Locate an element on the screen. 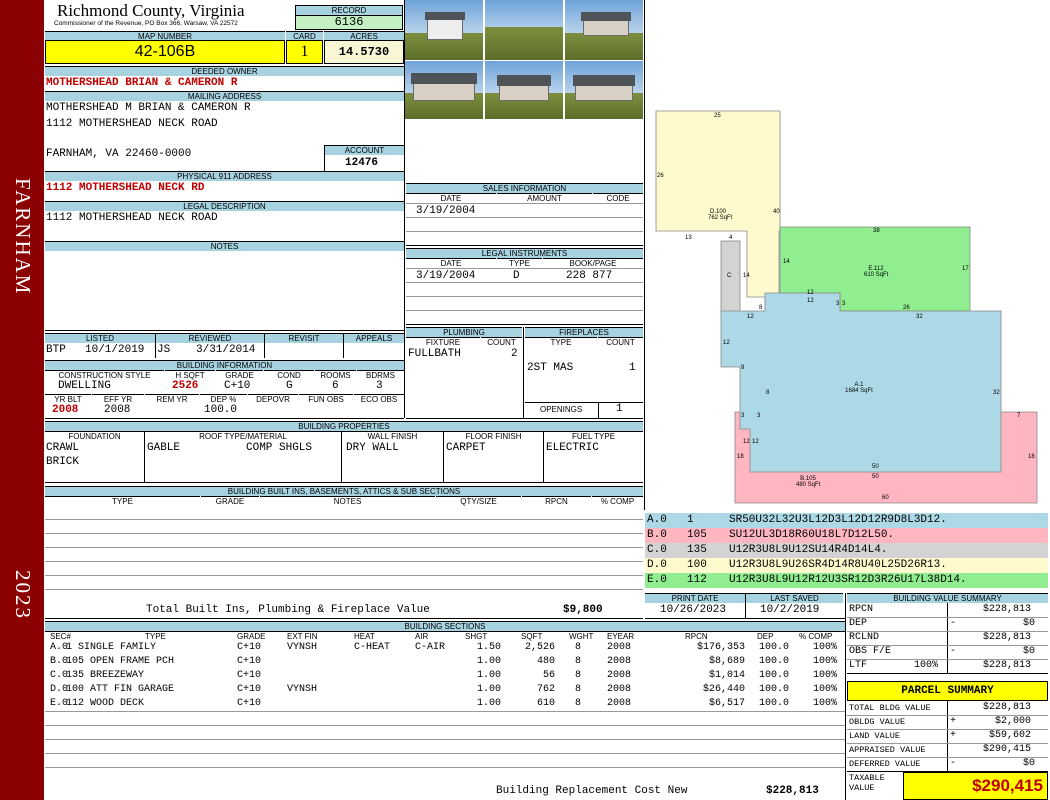  section-cell: 2008 is located at coordinates (619, 689).